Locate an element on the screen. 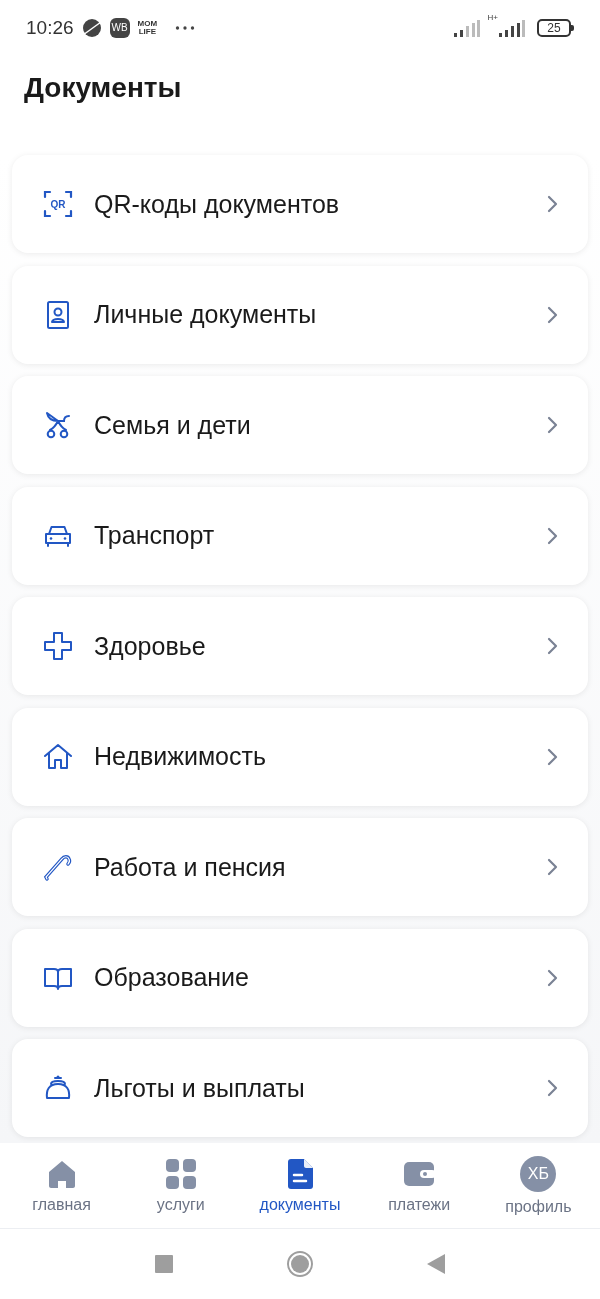  tab-bar-item: услуги is located at coordinates (181, 1185).